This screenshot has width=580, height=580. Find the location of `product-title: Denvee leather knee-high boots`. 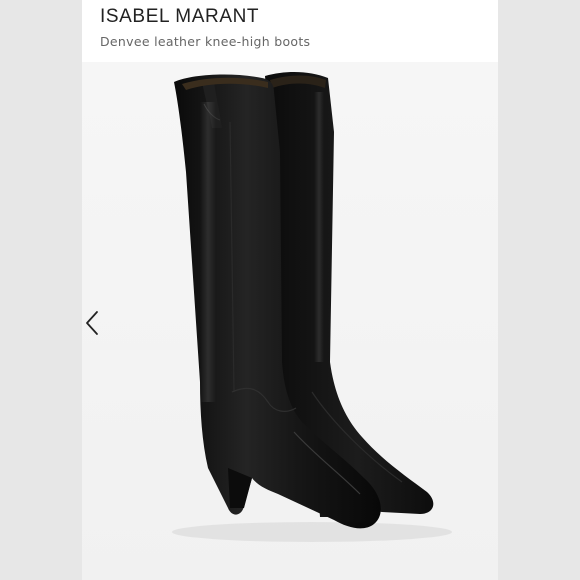

product-title: Denvee leather knee-high boots is located at coordinates (205, 41).